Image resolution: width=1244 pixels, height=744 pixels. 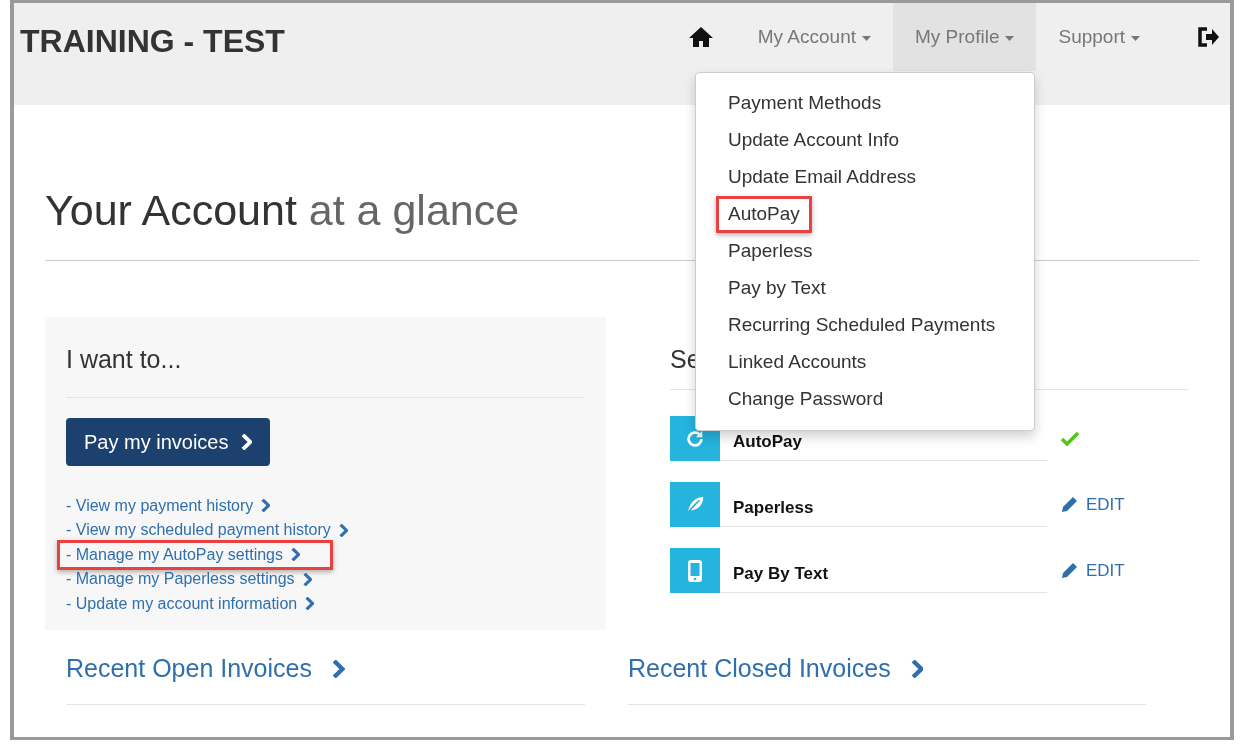 I want to click on check-icon, so click(x=1070, y=438).